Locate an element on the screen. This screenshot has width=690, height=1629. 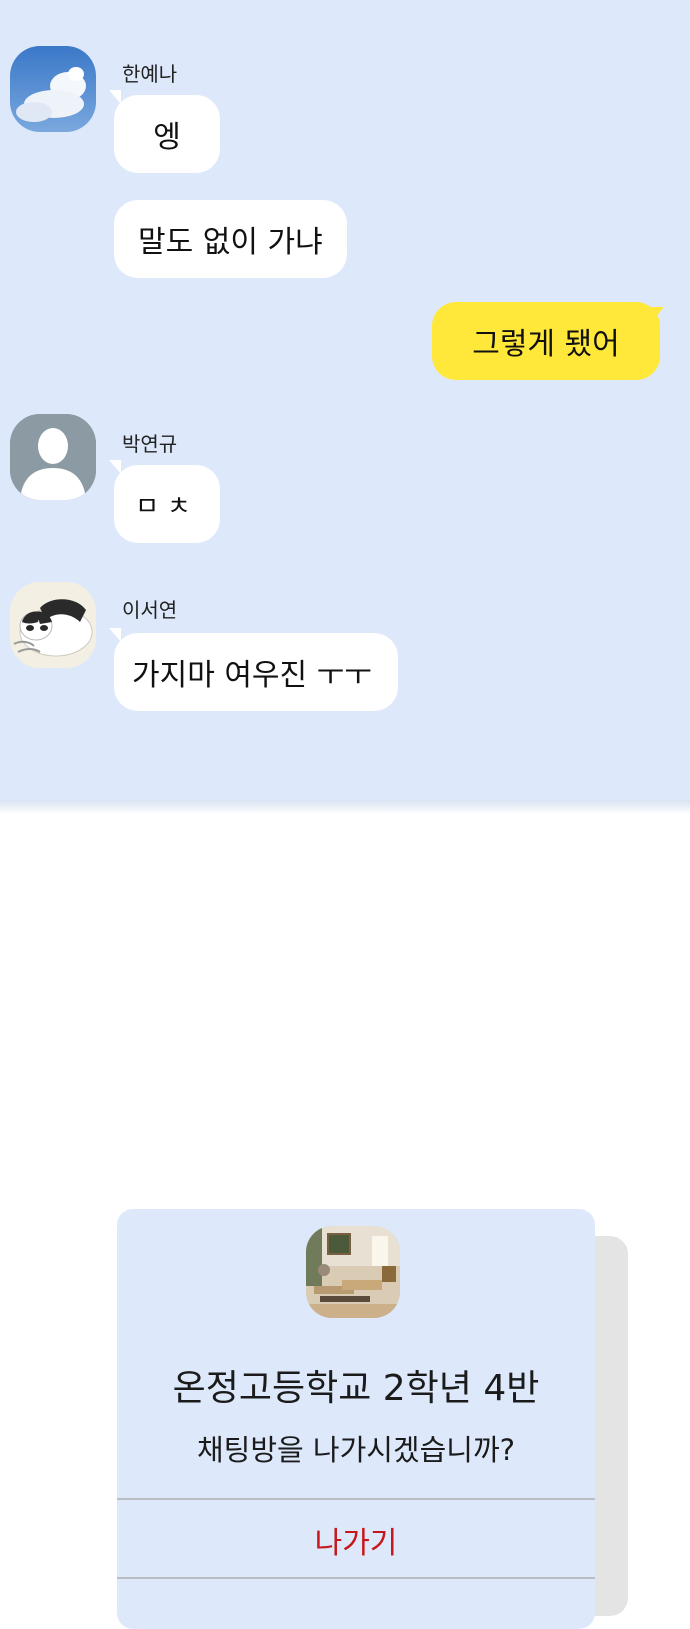
cat-avatar-icon is located at coordinates (53, 625).